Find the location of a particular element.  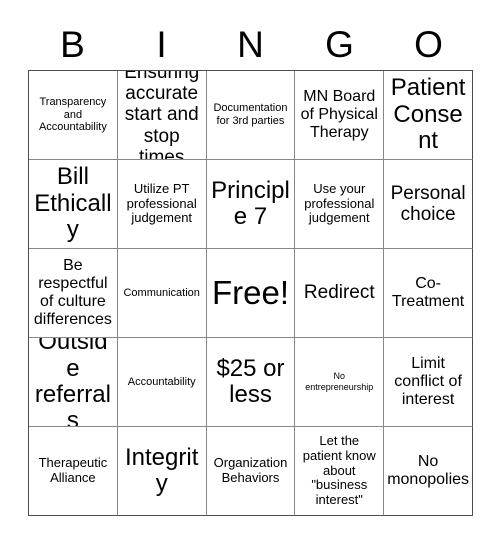

bingo-cell-n2: Principle 7 is located at coordinates (251, 204).